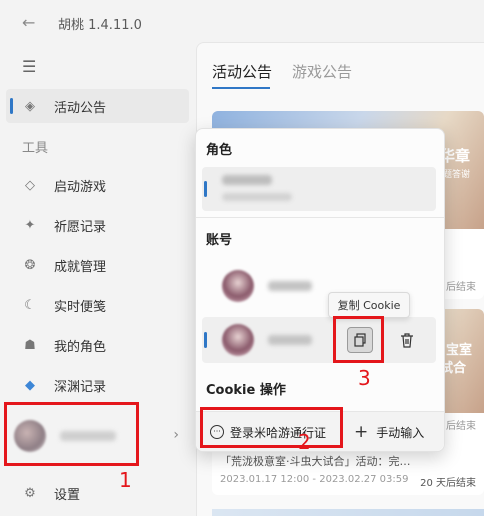 The width and height of the screenshot is (484, 516). I want to click on abyss-icon: ◆, so click(30, 385).